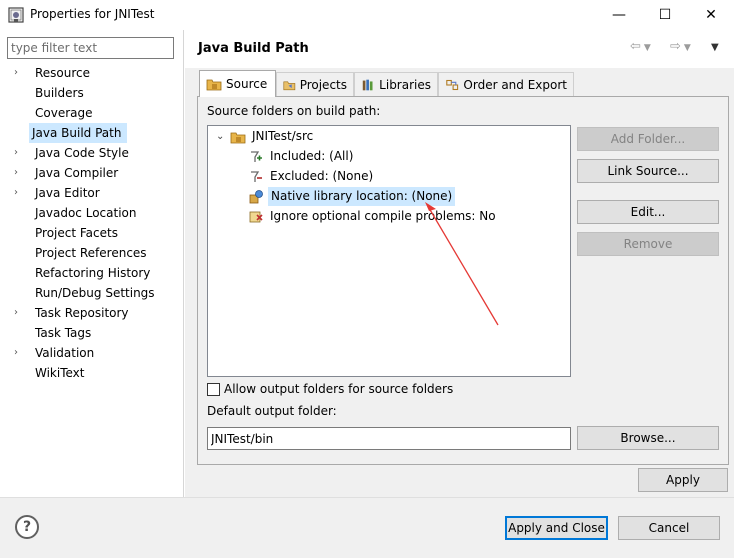 The width and height of the screenshot is (734, 558). Describe the element at coordinates (91, 173) in the screenshot. I see `nav-item-java-compiler: › Java Compiler` at that location.